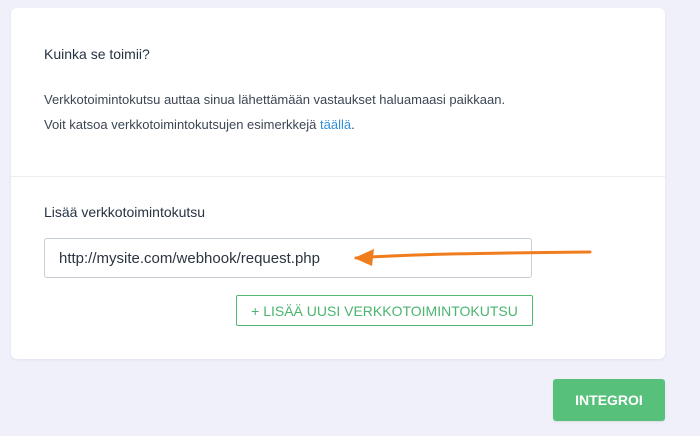  I want to click on description-line-2-suffix: ., so click(353, 124).